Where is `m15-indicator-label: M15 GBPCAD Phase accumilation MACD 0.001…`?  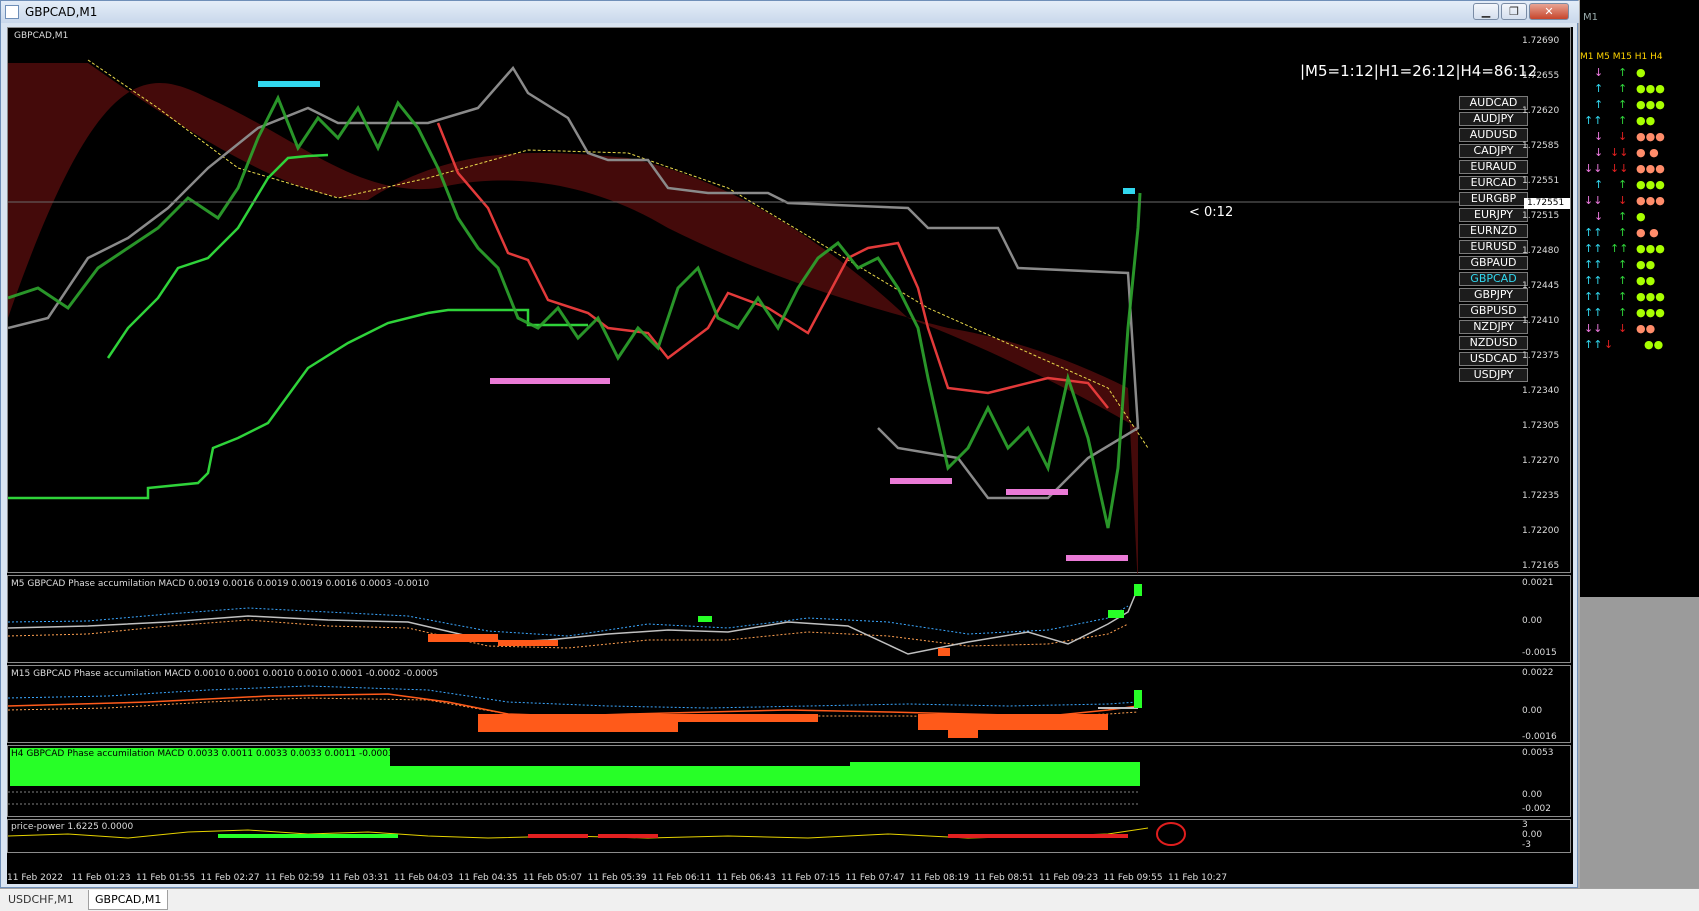
m15-indicator-label: M15 GBPCAD Phase accumilation MACD 0.001… is located at coordinates (225, 674).